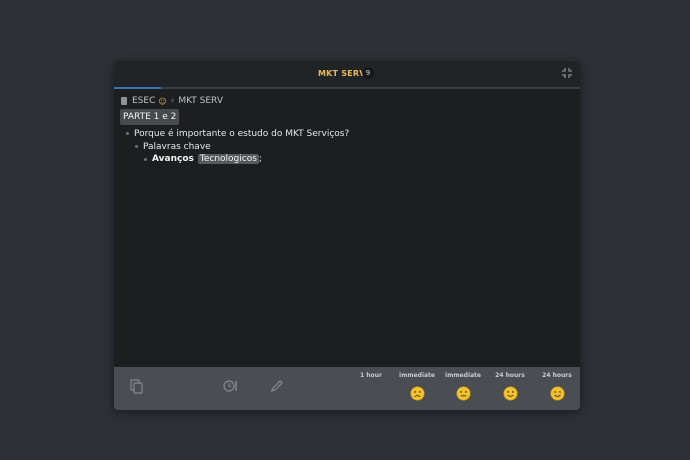 Image resolution: width=690 pixels, height=460 pixels. I want to click on breadcrumb-root: ESEC, so click(143, 101).